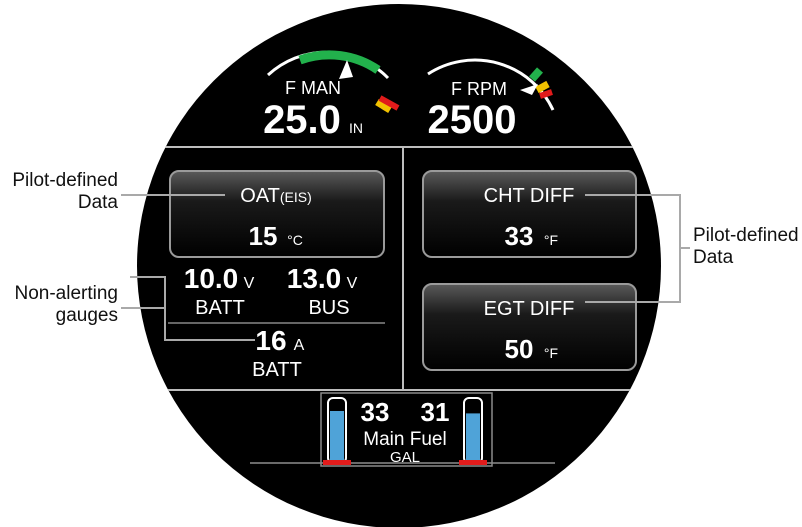 The image size is (802, 527). What do you see at coordinates (375, 412) in the screenshot?
I see `left-fuel-value: 33` at bounding box center [375, 412].